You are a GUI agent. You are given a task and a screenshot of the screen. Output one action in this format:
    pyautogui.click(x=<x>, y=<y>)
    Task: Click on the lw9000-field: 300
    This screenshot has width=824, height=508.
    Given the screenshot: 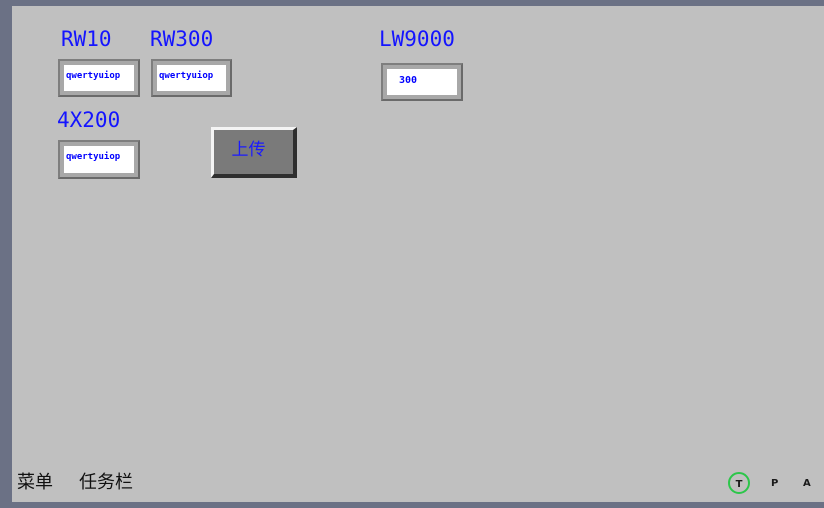 What is the action you would take?
    pyautogui.click(x=422, y=82)
    